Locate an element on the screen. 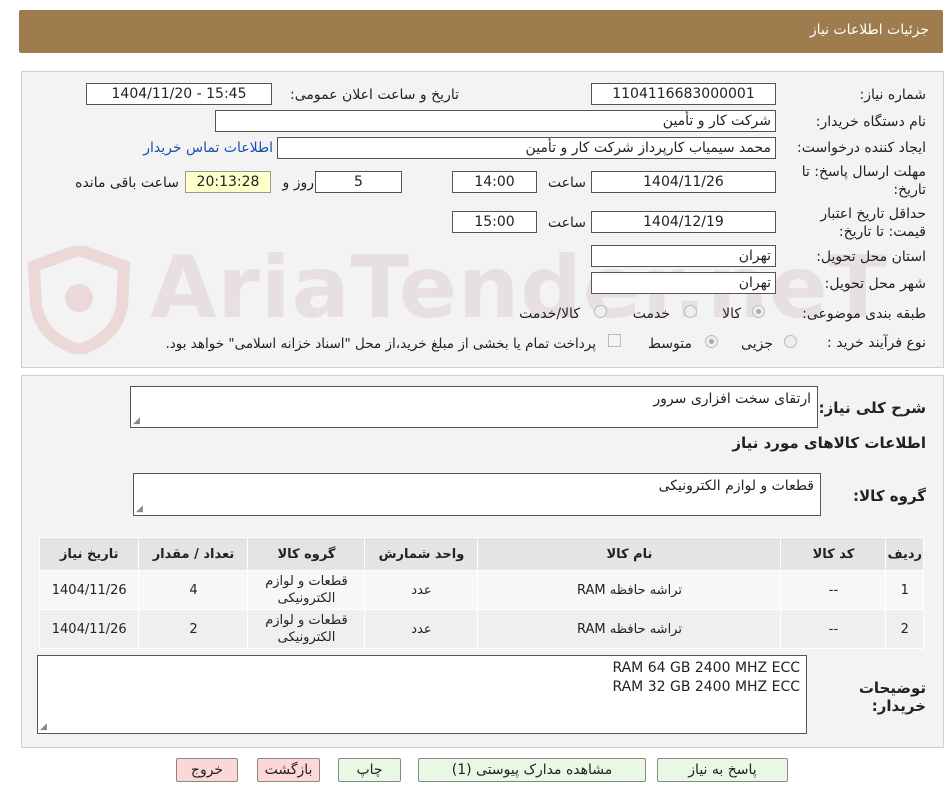 Image resolution: width=944 pixels, height=803 pixels. goods-info-title: اطلاعات کالاهای مورد نیاز is located at coordinates (829, 443).